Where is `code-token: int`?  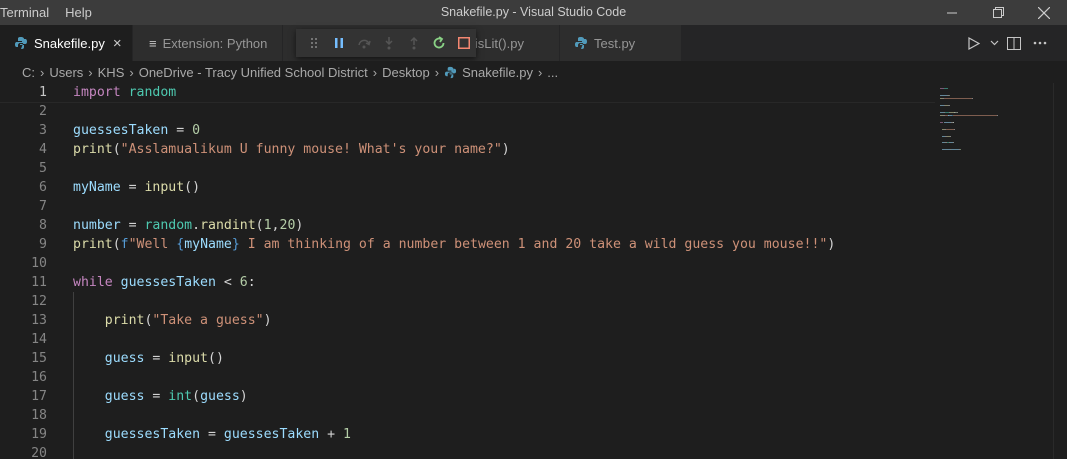 code-token: int is located at coordinates (180, 396).